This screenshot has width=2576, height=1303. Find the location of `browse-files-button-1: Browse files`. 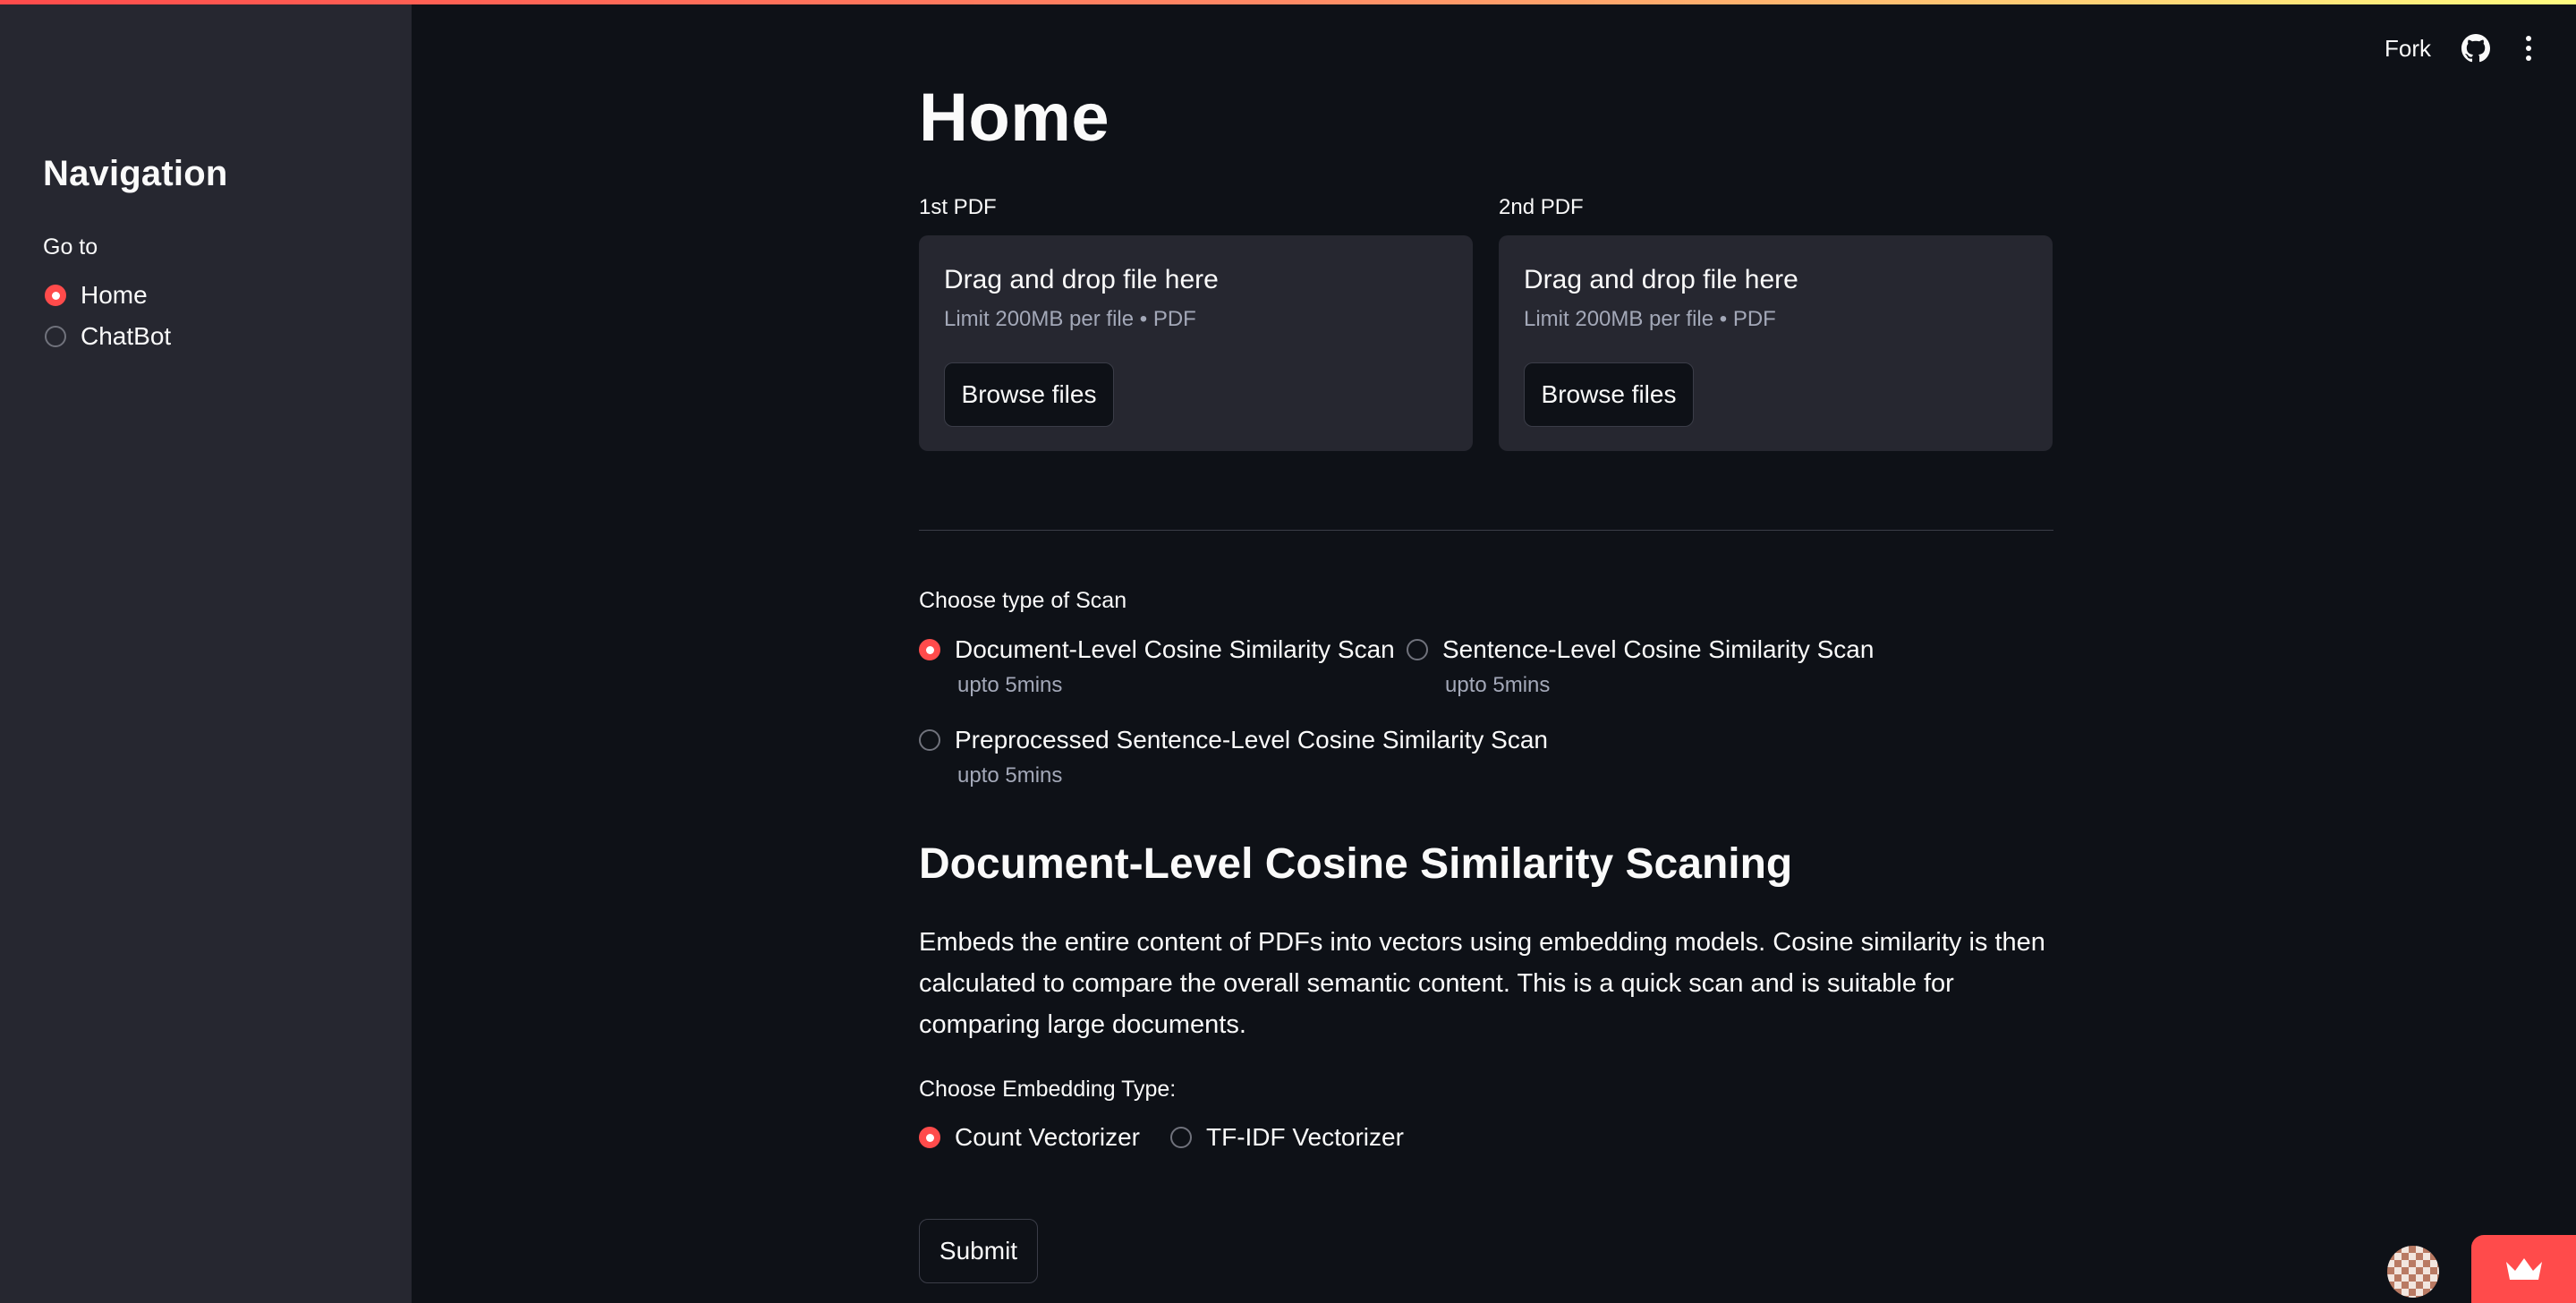

browse-files-button-1: Browse files is located at coordinates (1029, 394).